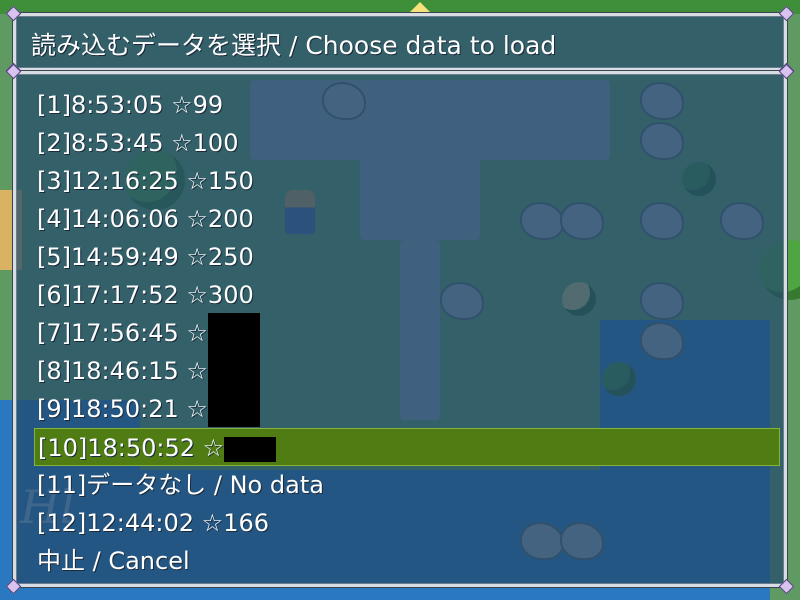  Describe the element at coordinates (407, 105) in the screenshot. I see `save-slot-1: [1]8:53:05 ☆99` at that location.